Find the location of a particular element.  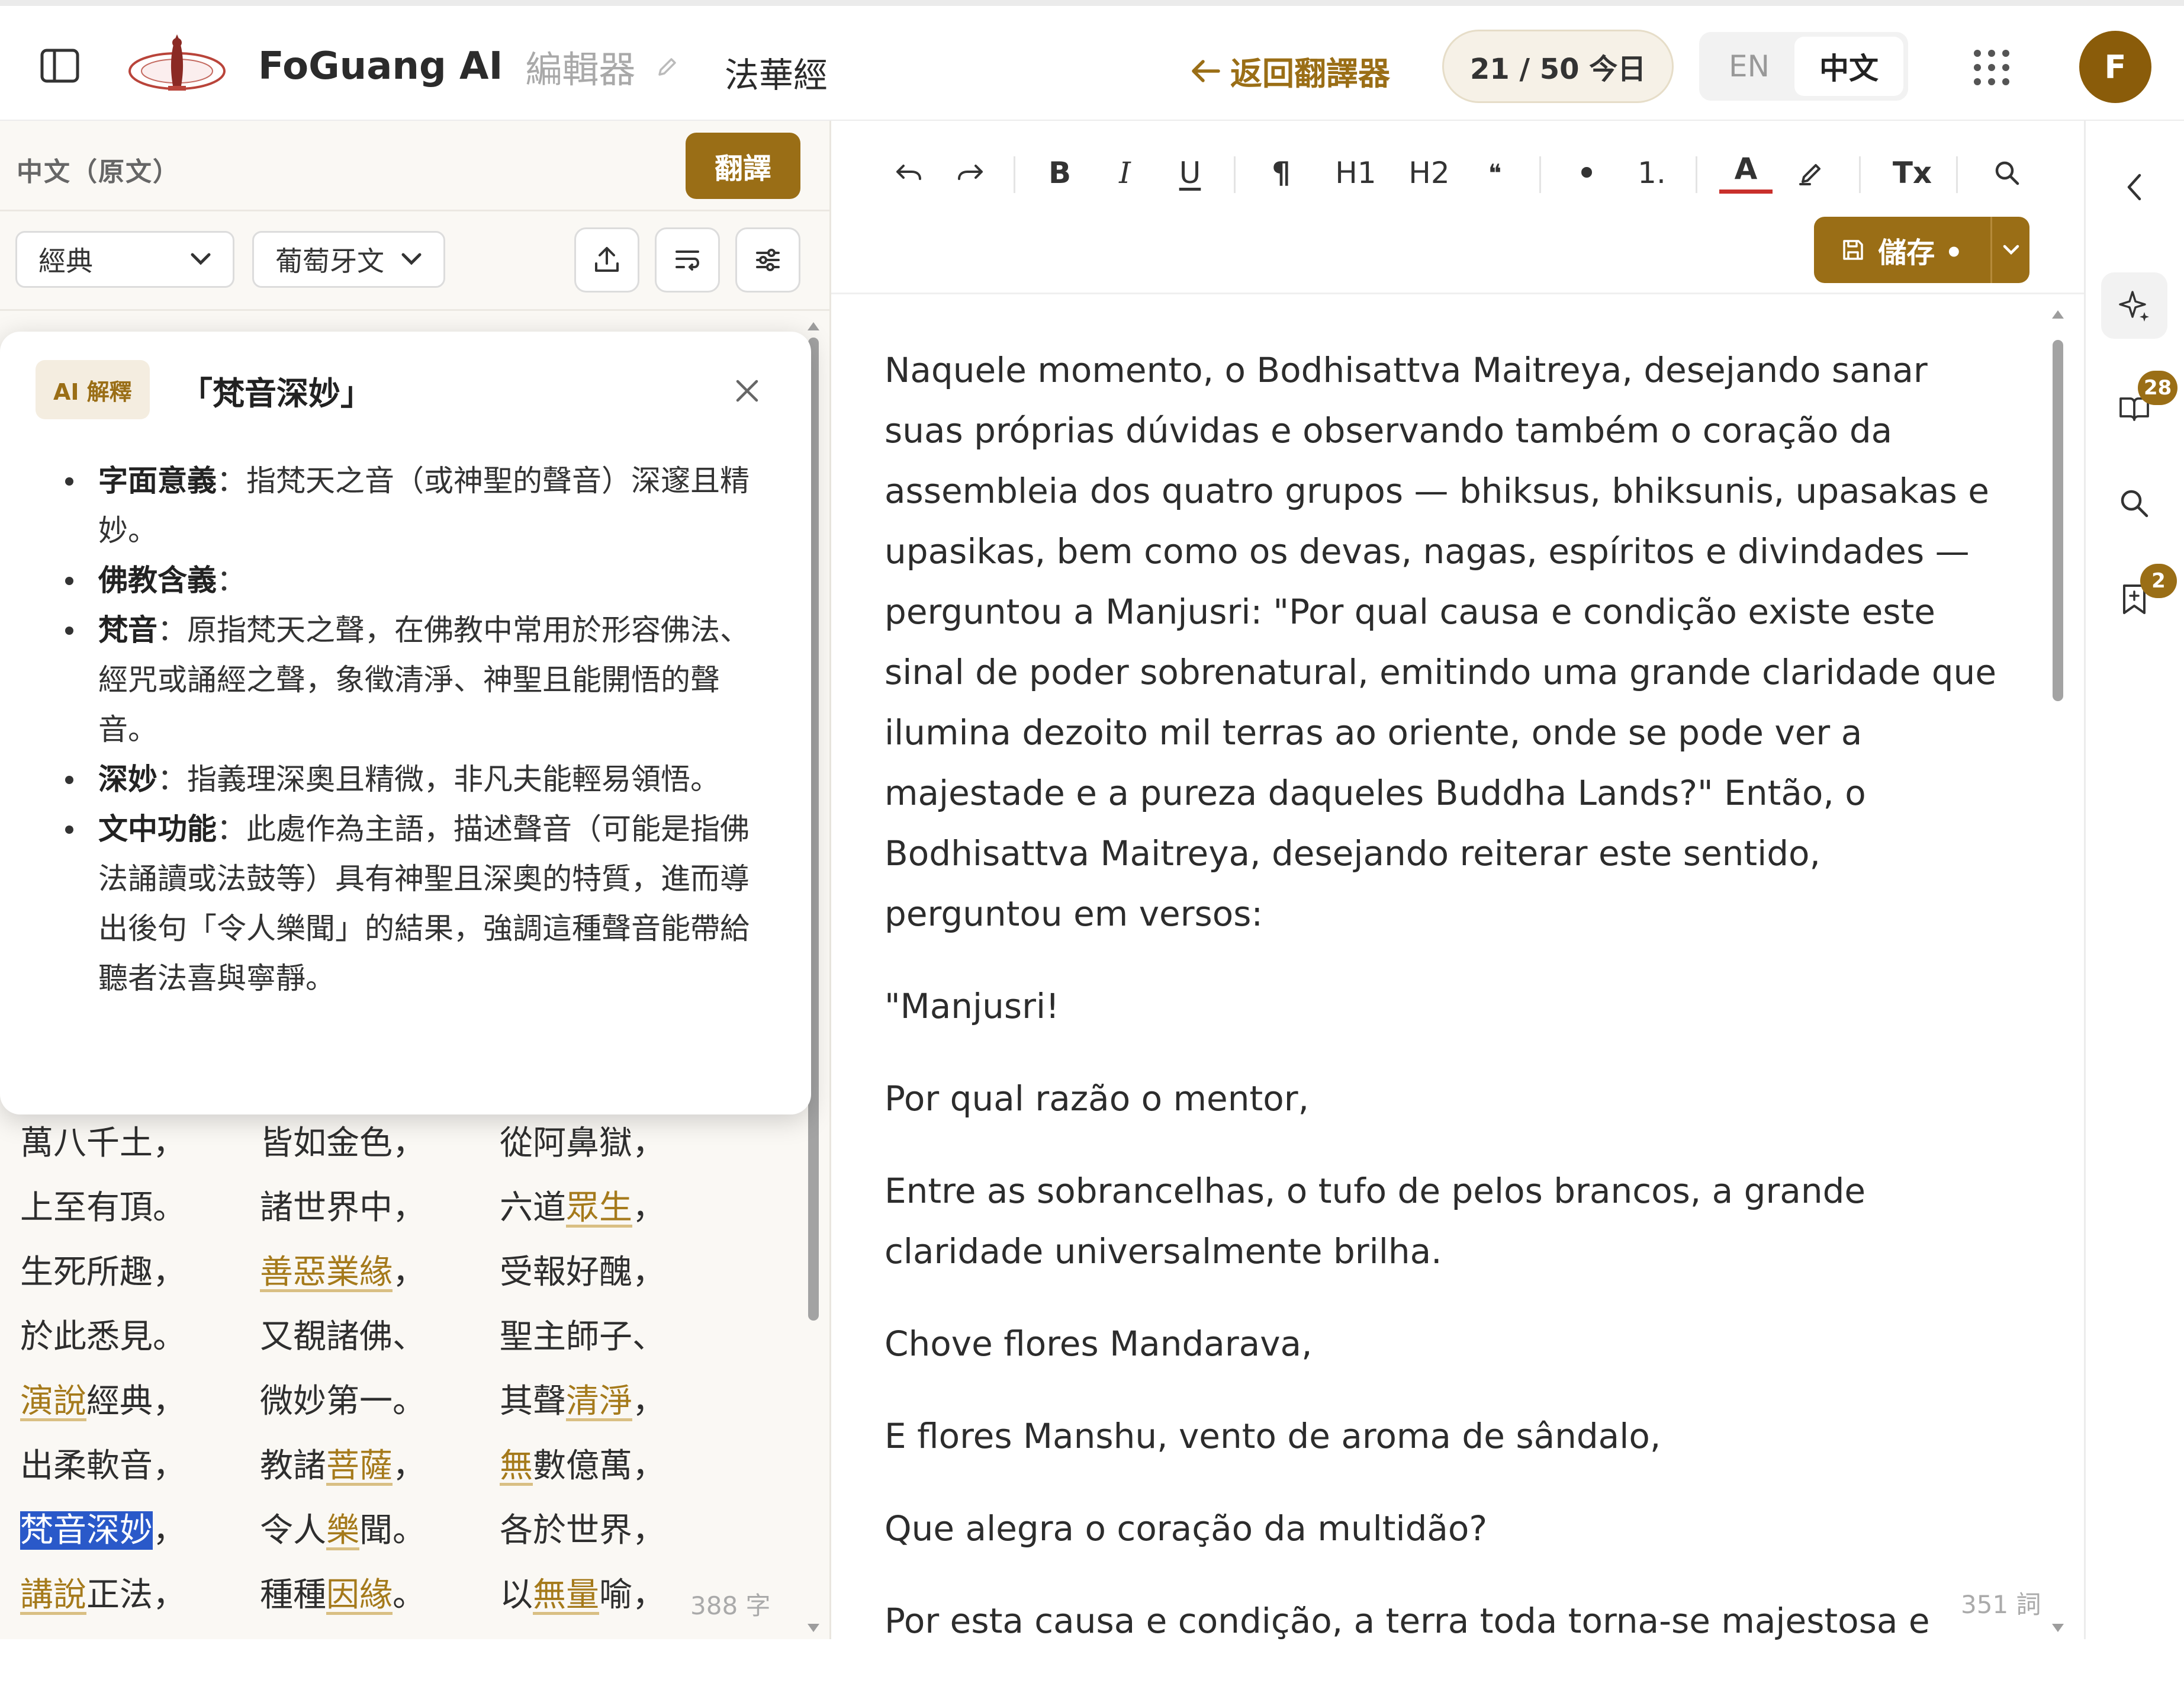

highlight-pen-icon is located at coordinates (1811, 173).